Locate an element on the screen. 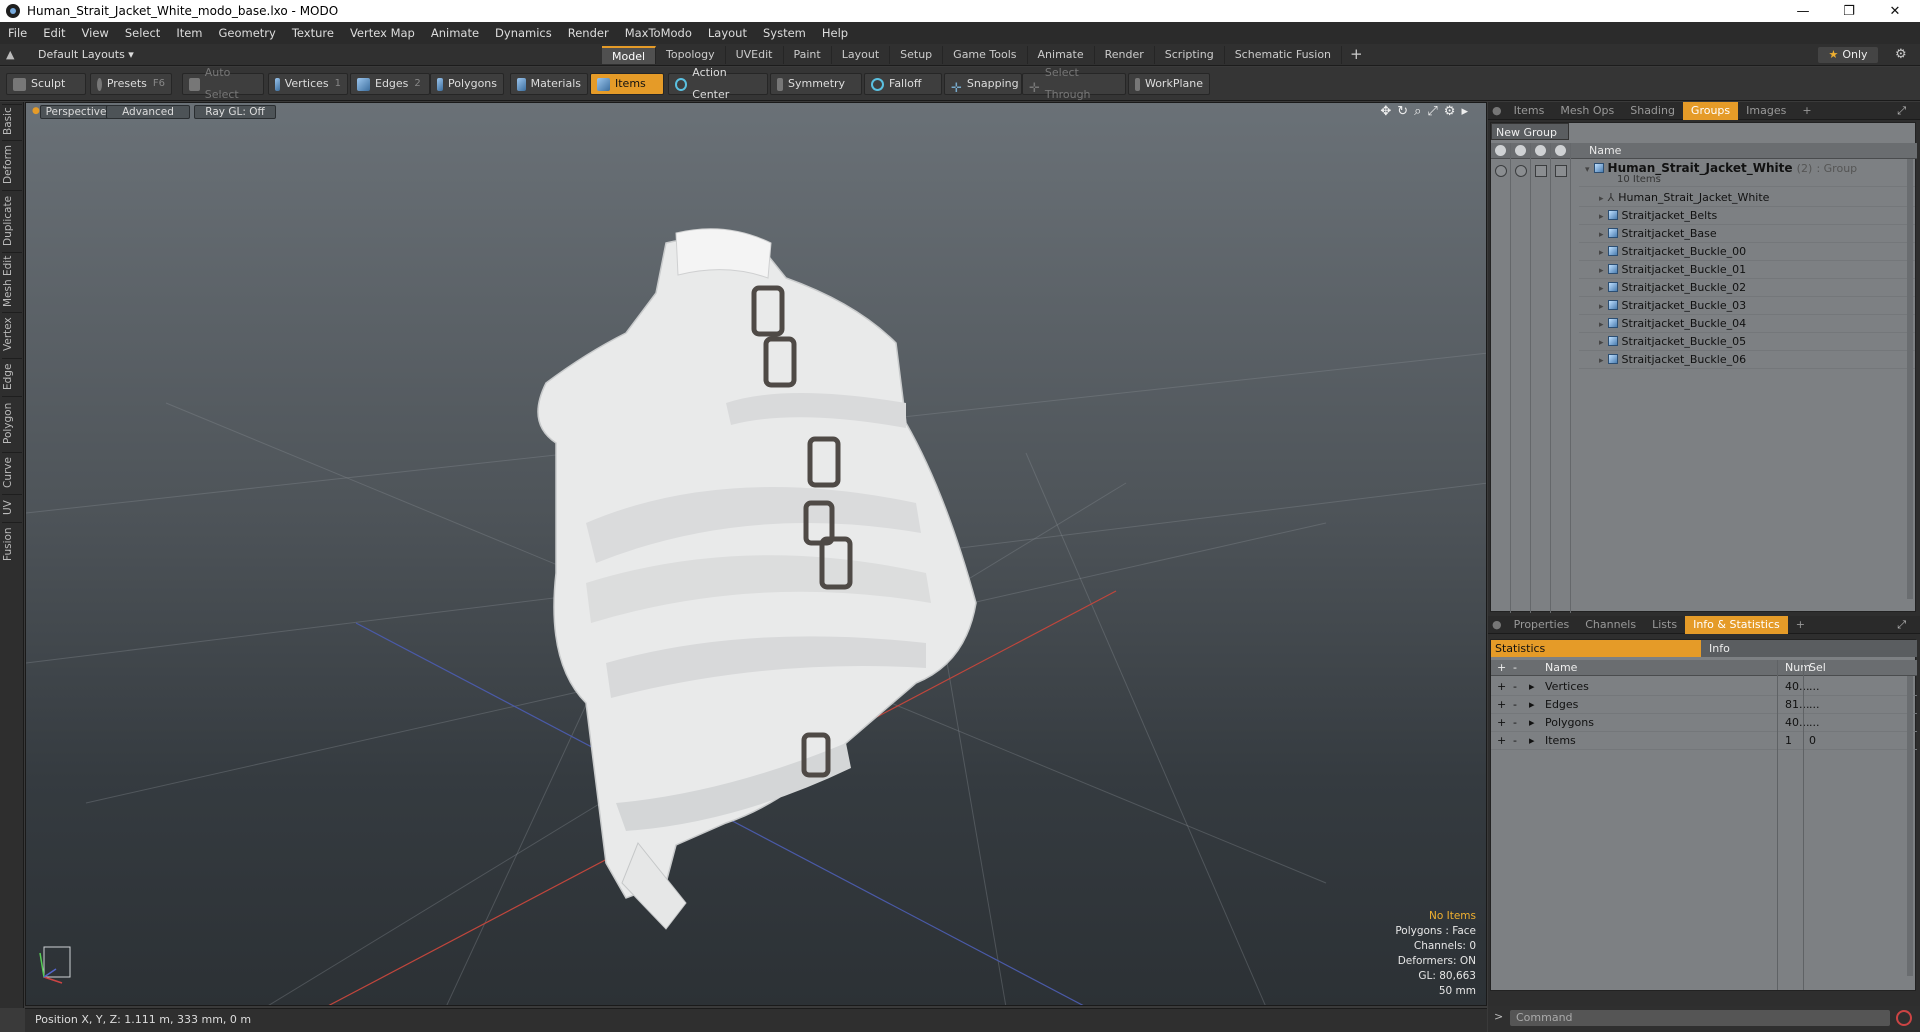 This screenshot has height=1032, width=1920. auto-select-button: Auto Select is located at coordinates (223, 83).